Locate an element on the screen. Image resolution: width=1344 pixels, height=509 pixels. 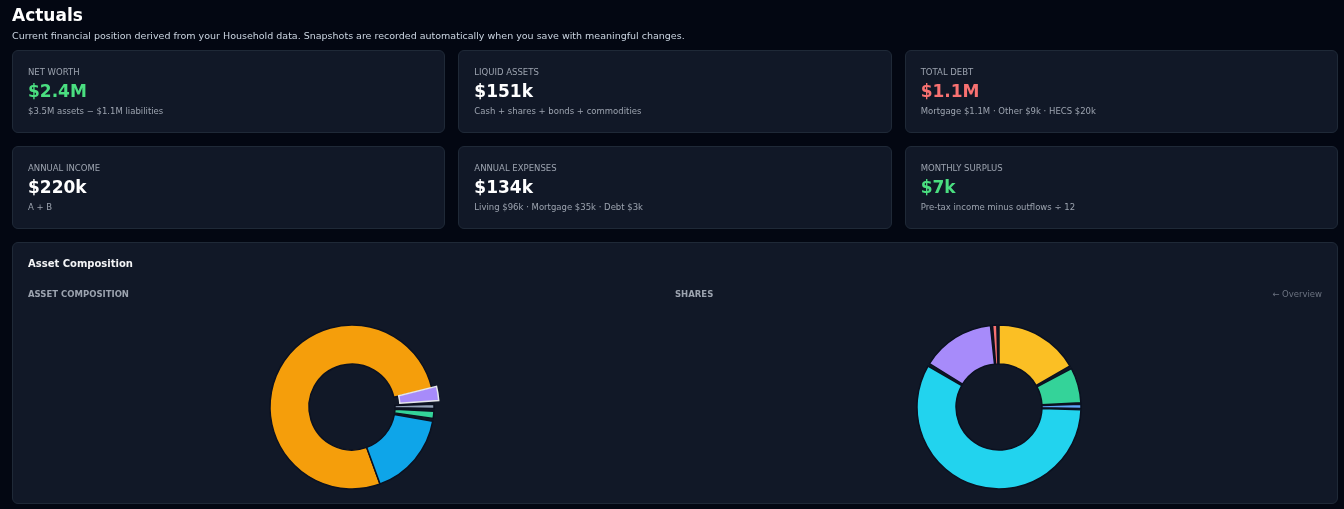
metric-note: Pre-tax income minus outflows ÷ 12 is located at coordinates (998, 207).